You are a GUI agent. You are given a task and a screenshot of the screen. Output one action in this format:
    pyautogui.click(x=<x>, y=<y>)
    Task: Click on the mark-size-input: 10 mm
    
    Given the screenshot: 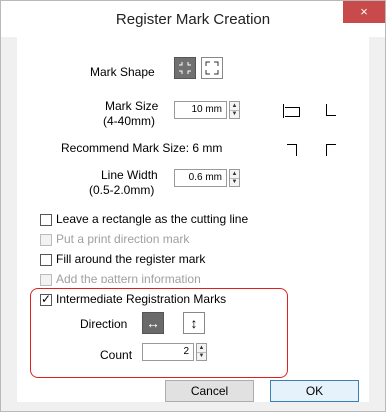 What is the action you would take?
    pyautogui.click(x=200, y=110)
    